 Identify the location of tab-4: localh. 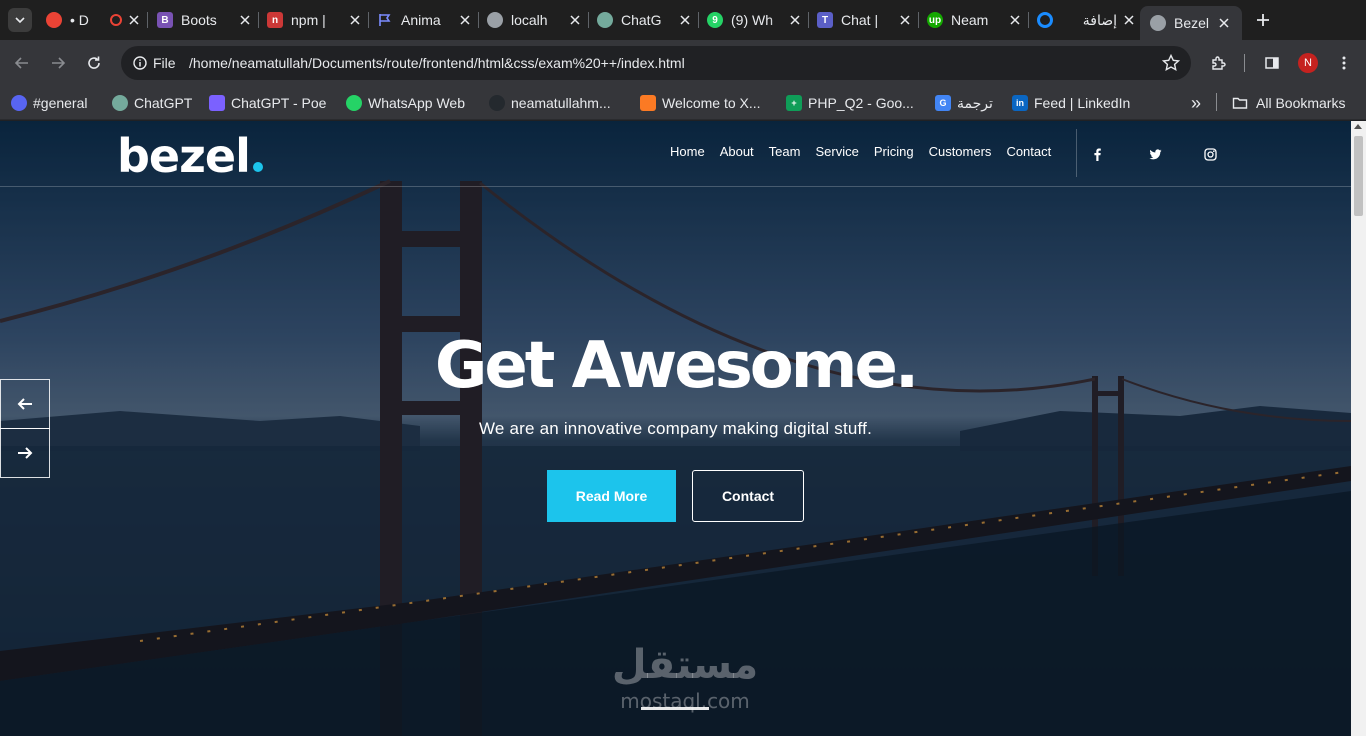
(535, 20).